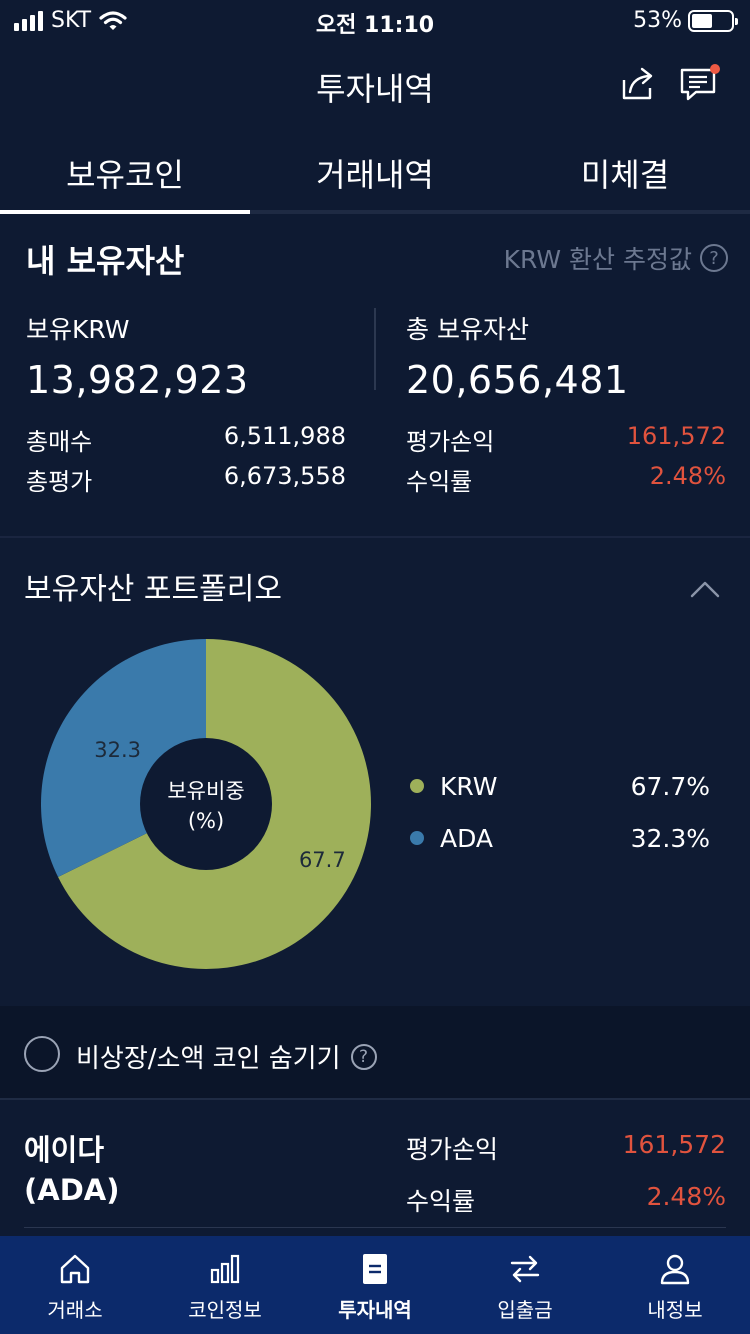  What do you see at coordinates (322, 860) in the screenshot?
I see `pie-data-label-krw: 67.7` at bounding box center [322, 860].